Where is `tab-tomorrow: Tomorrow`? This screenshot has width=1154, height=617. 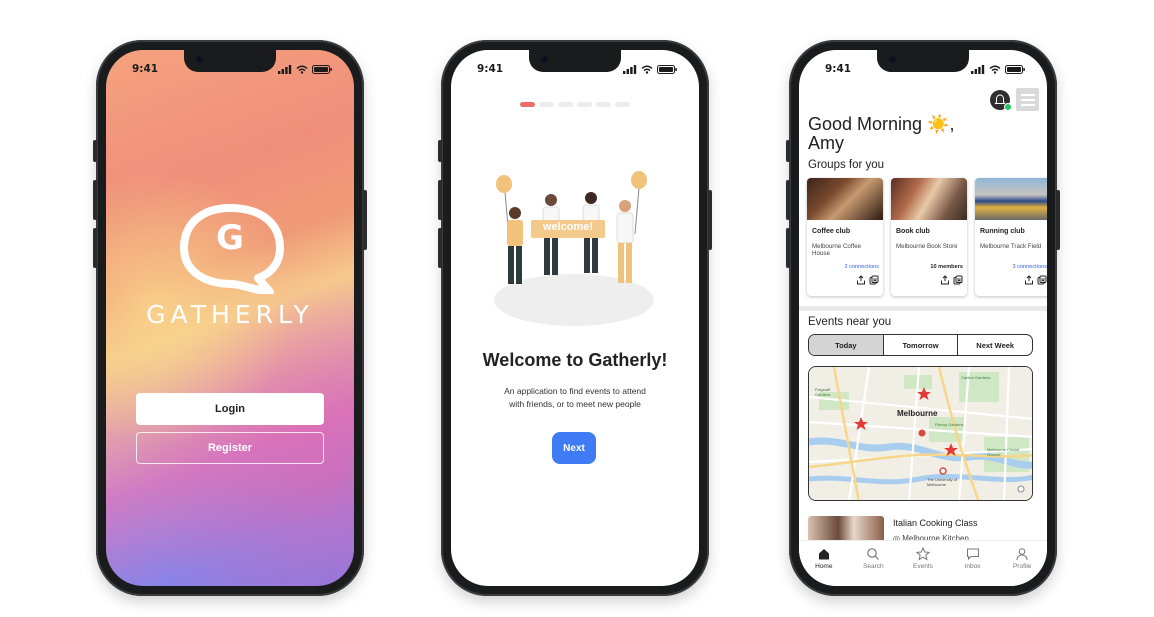
tab-tomorrow: Tomorrow is located at coordinates (921, 345).